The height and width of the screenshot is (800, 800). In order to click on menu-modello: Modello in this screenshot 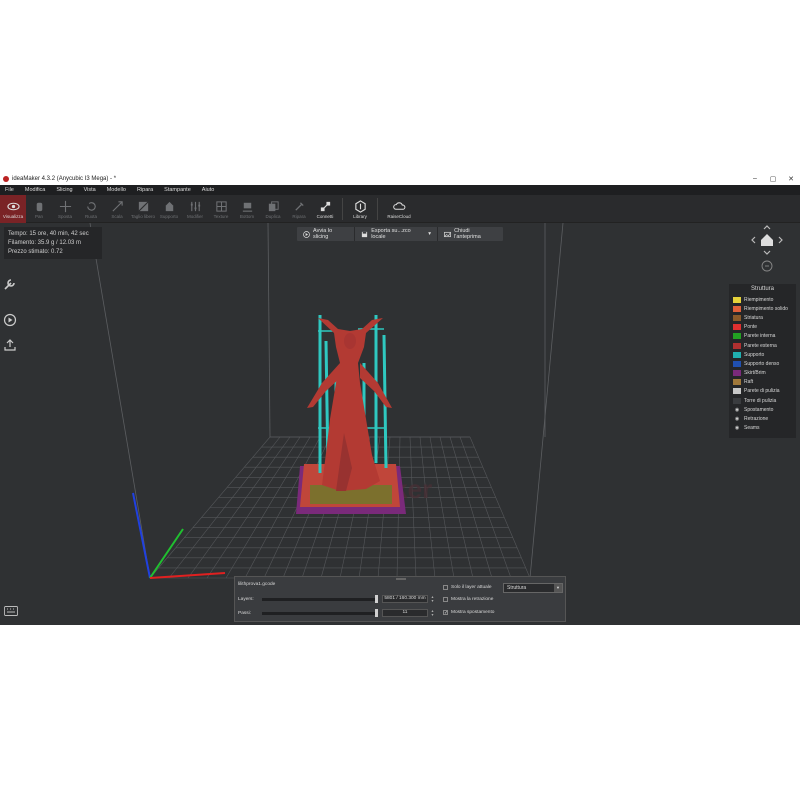, I will do `click(116, 190)`.